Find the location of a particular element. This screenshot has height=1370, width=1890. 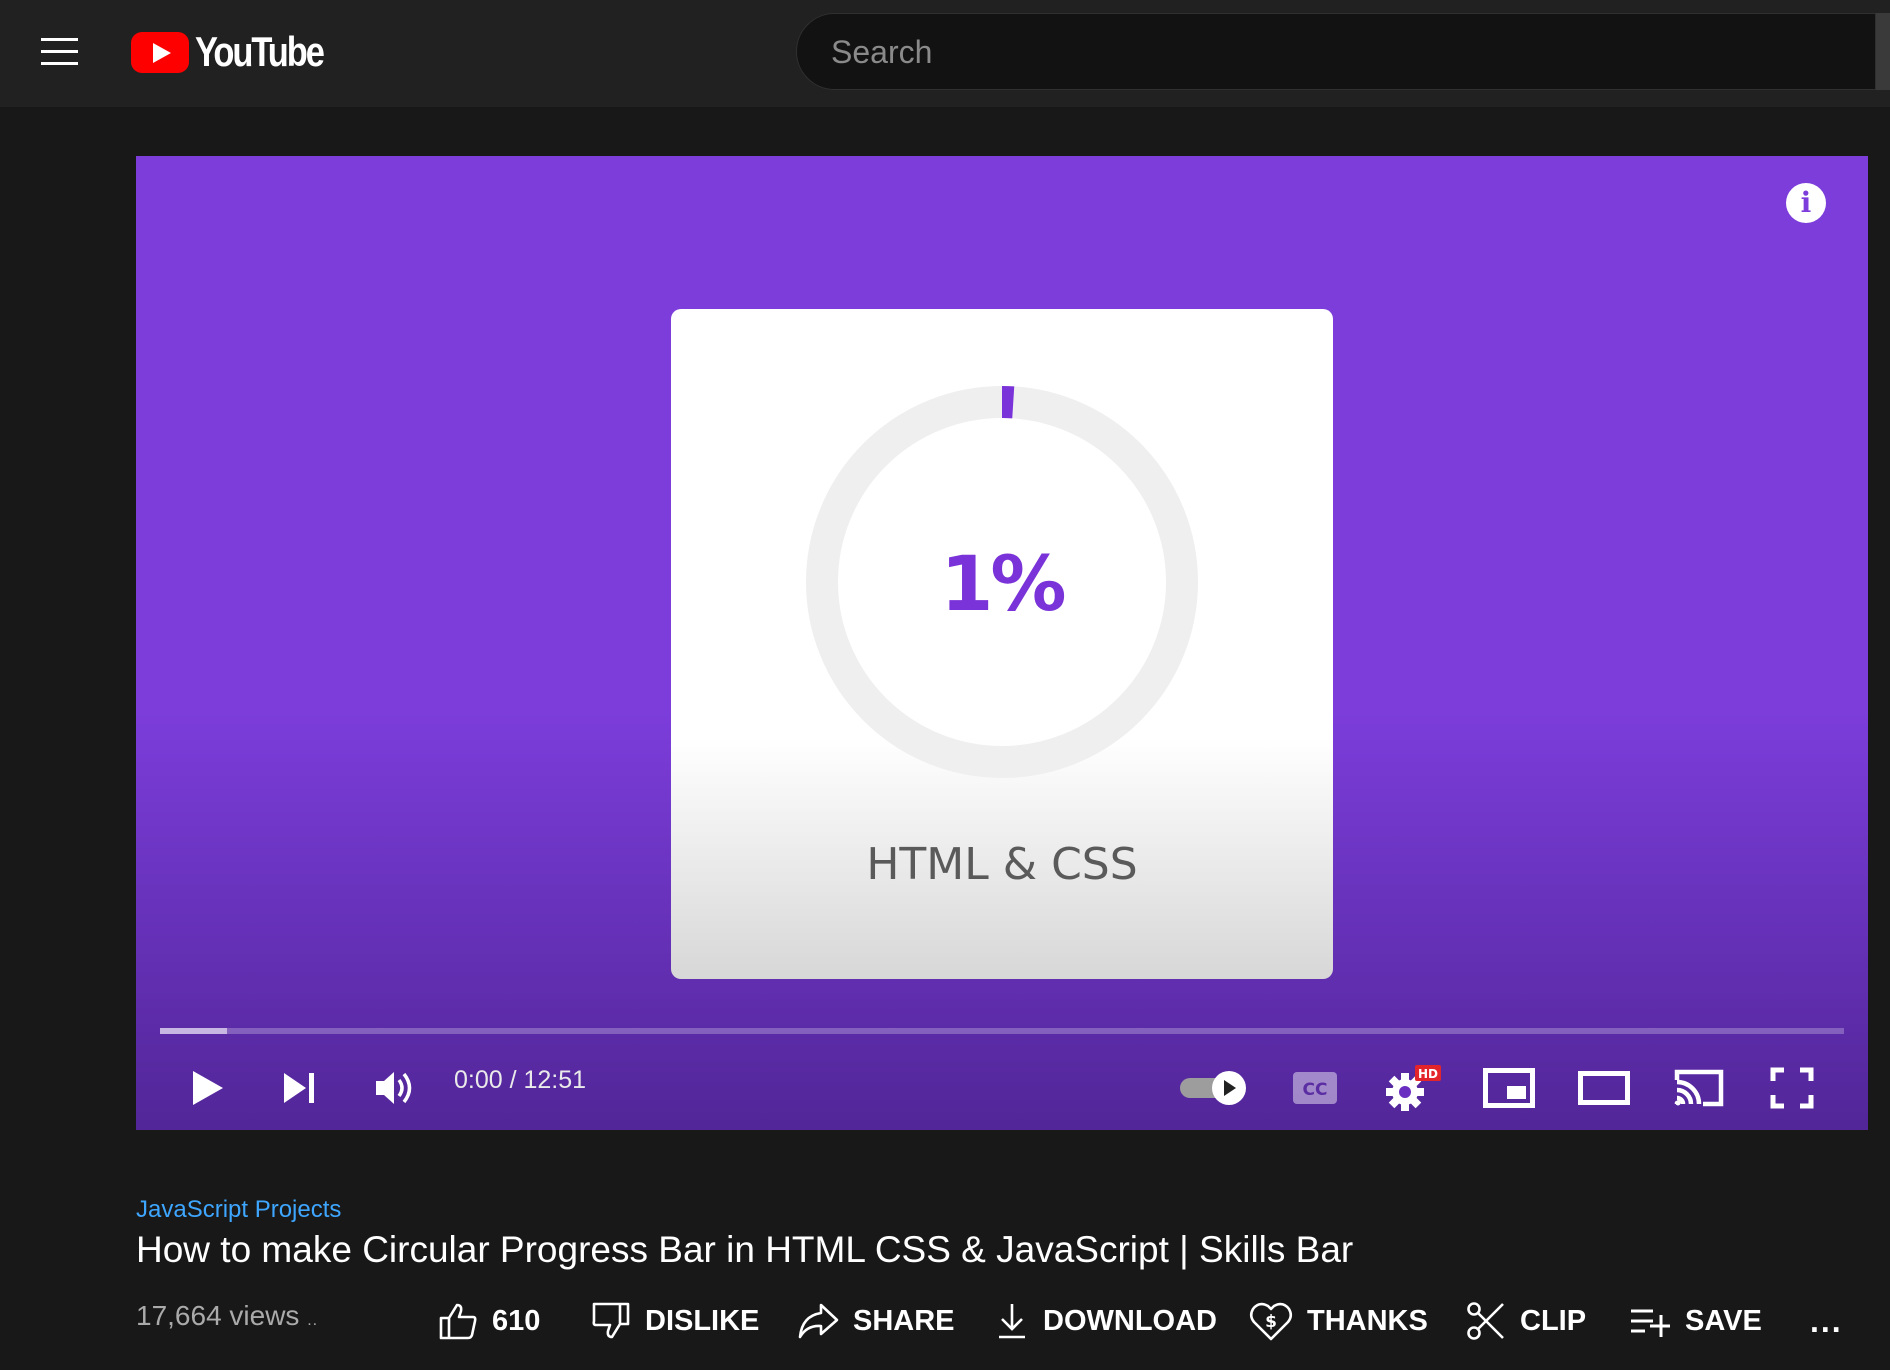

thumbs-up-icon is located at coordinates (458, 1321).